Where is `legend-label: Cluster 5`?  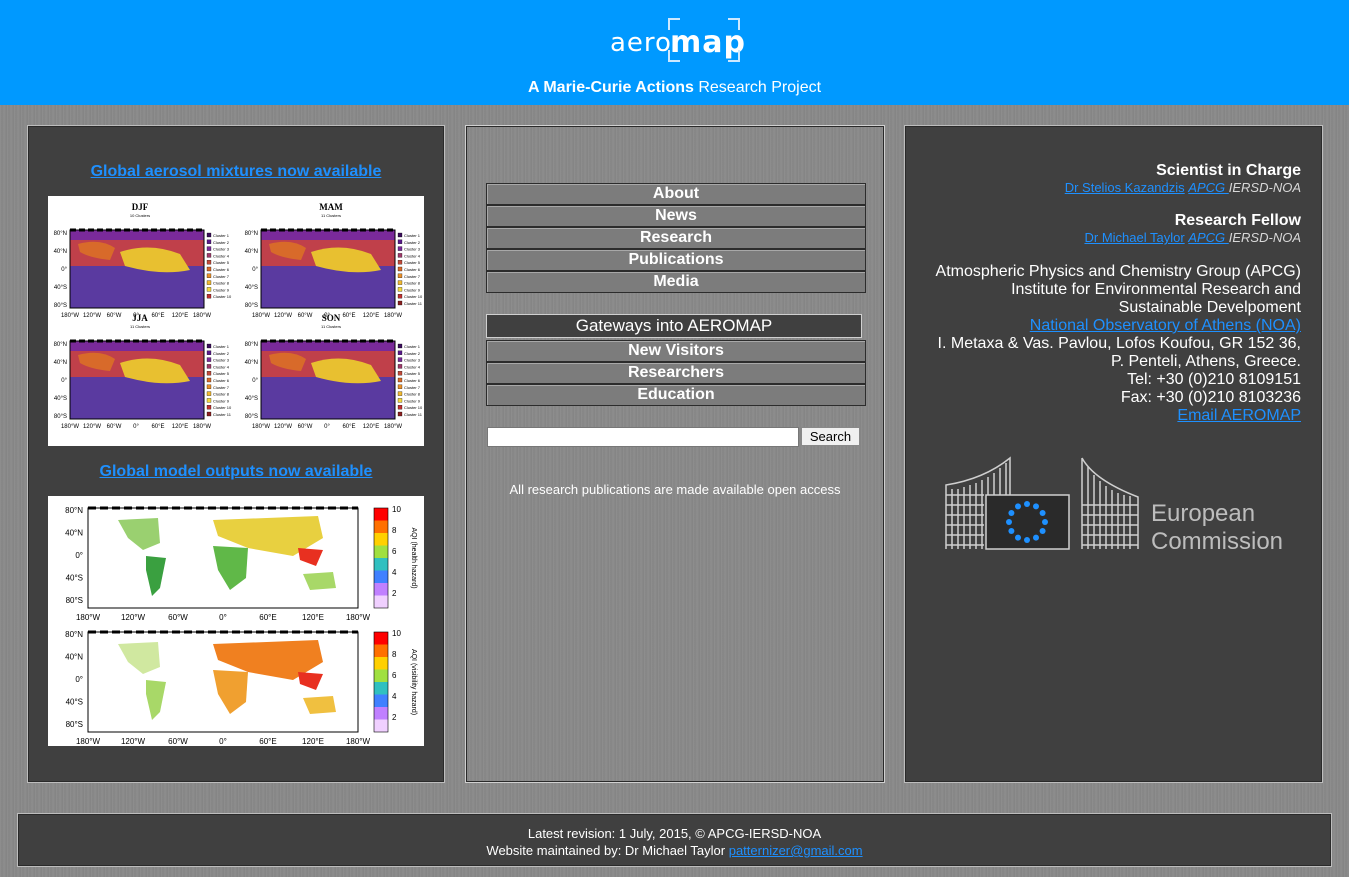 legend-label: Cluster 5 is located at coordinates (221, 373).